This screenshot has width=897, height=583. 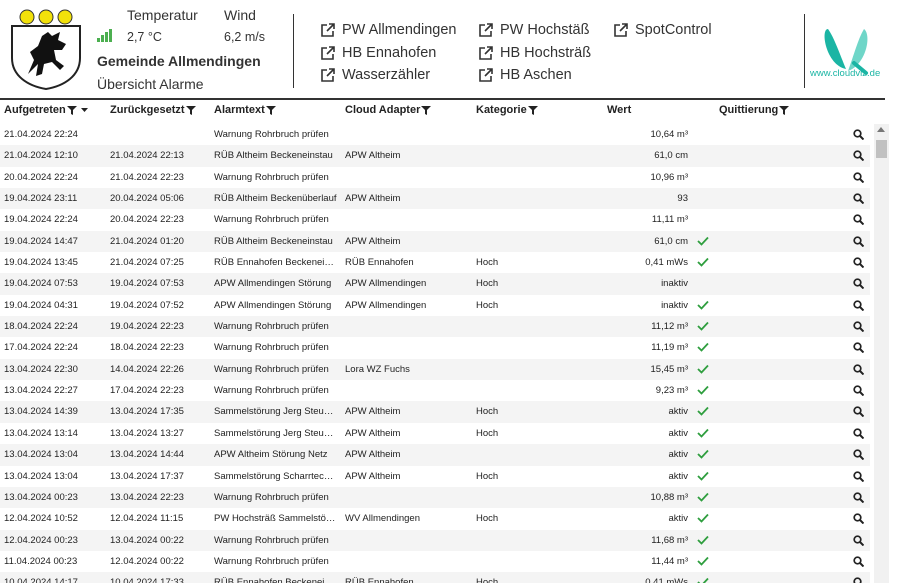 I want to click on sort-desc-icon, so click(x=84, y=110).